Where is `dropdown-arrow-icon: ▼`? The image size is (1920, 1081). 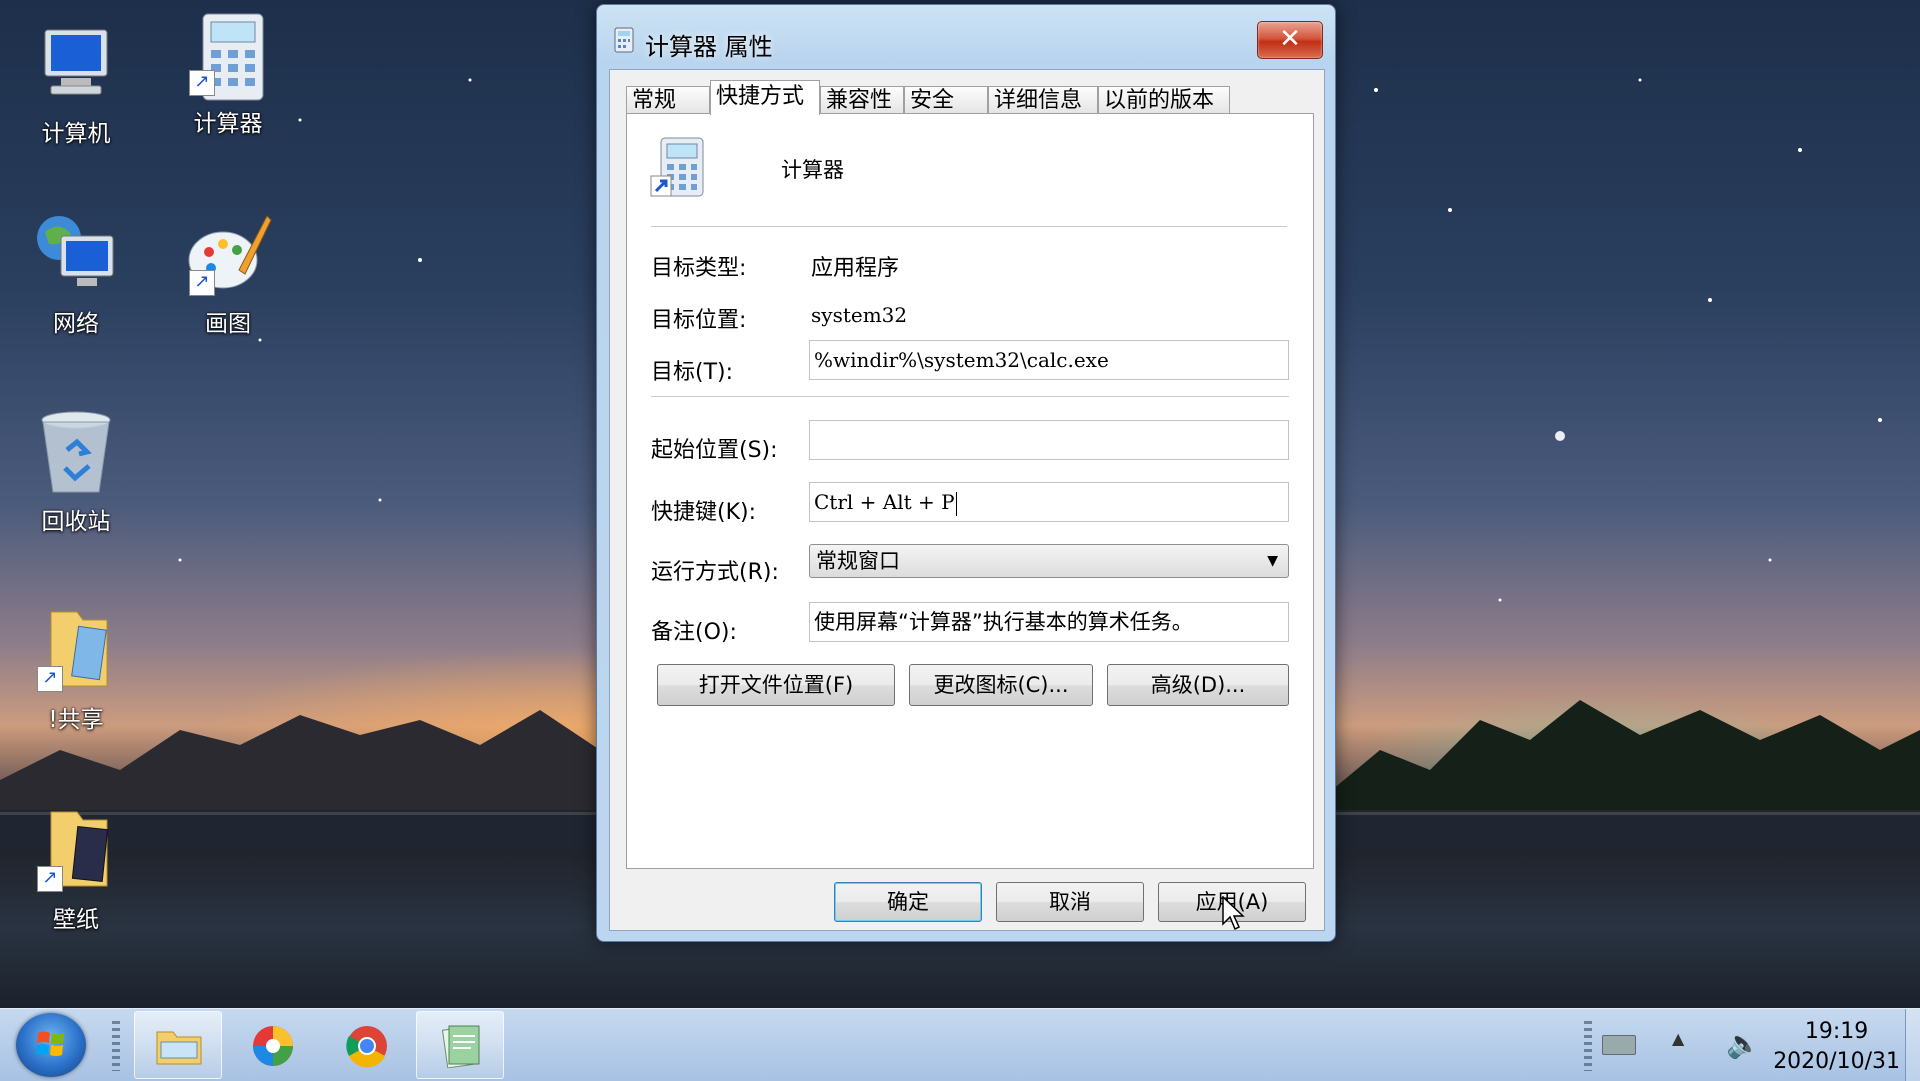
dropdown-arrow-icon: ▼ is located at coordinates (1272, 561).